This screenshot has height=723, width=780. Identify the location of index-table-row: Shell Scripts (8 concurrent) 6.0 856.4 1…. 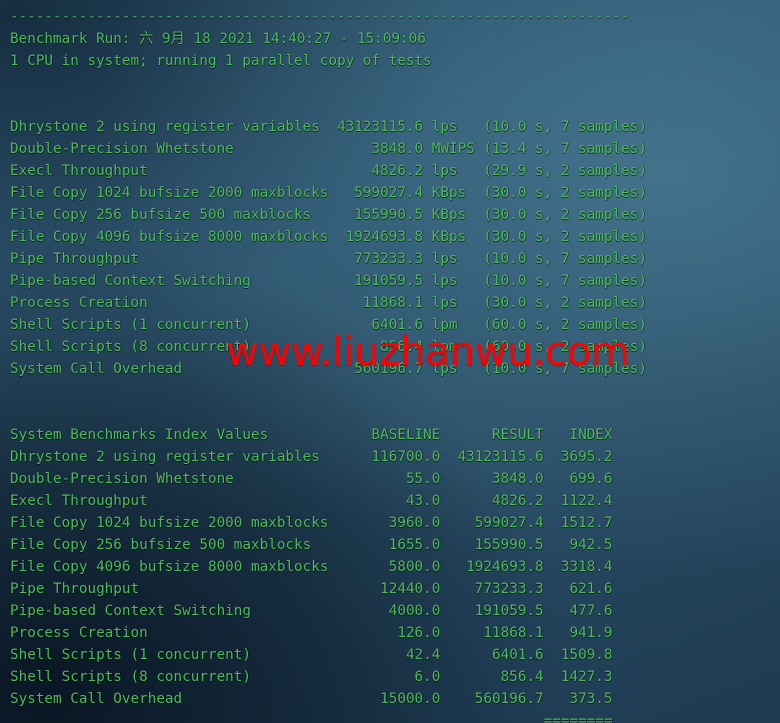
(311, 677).